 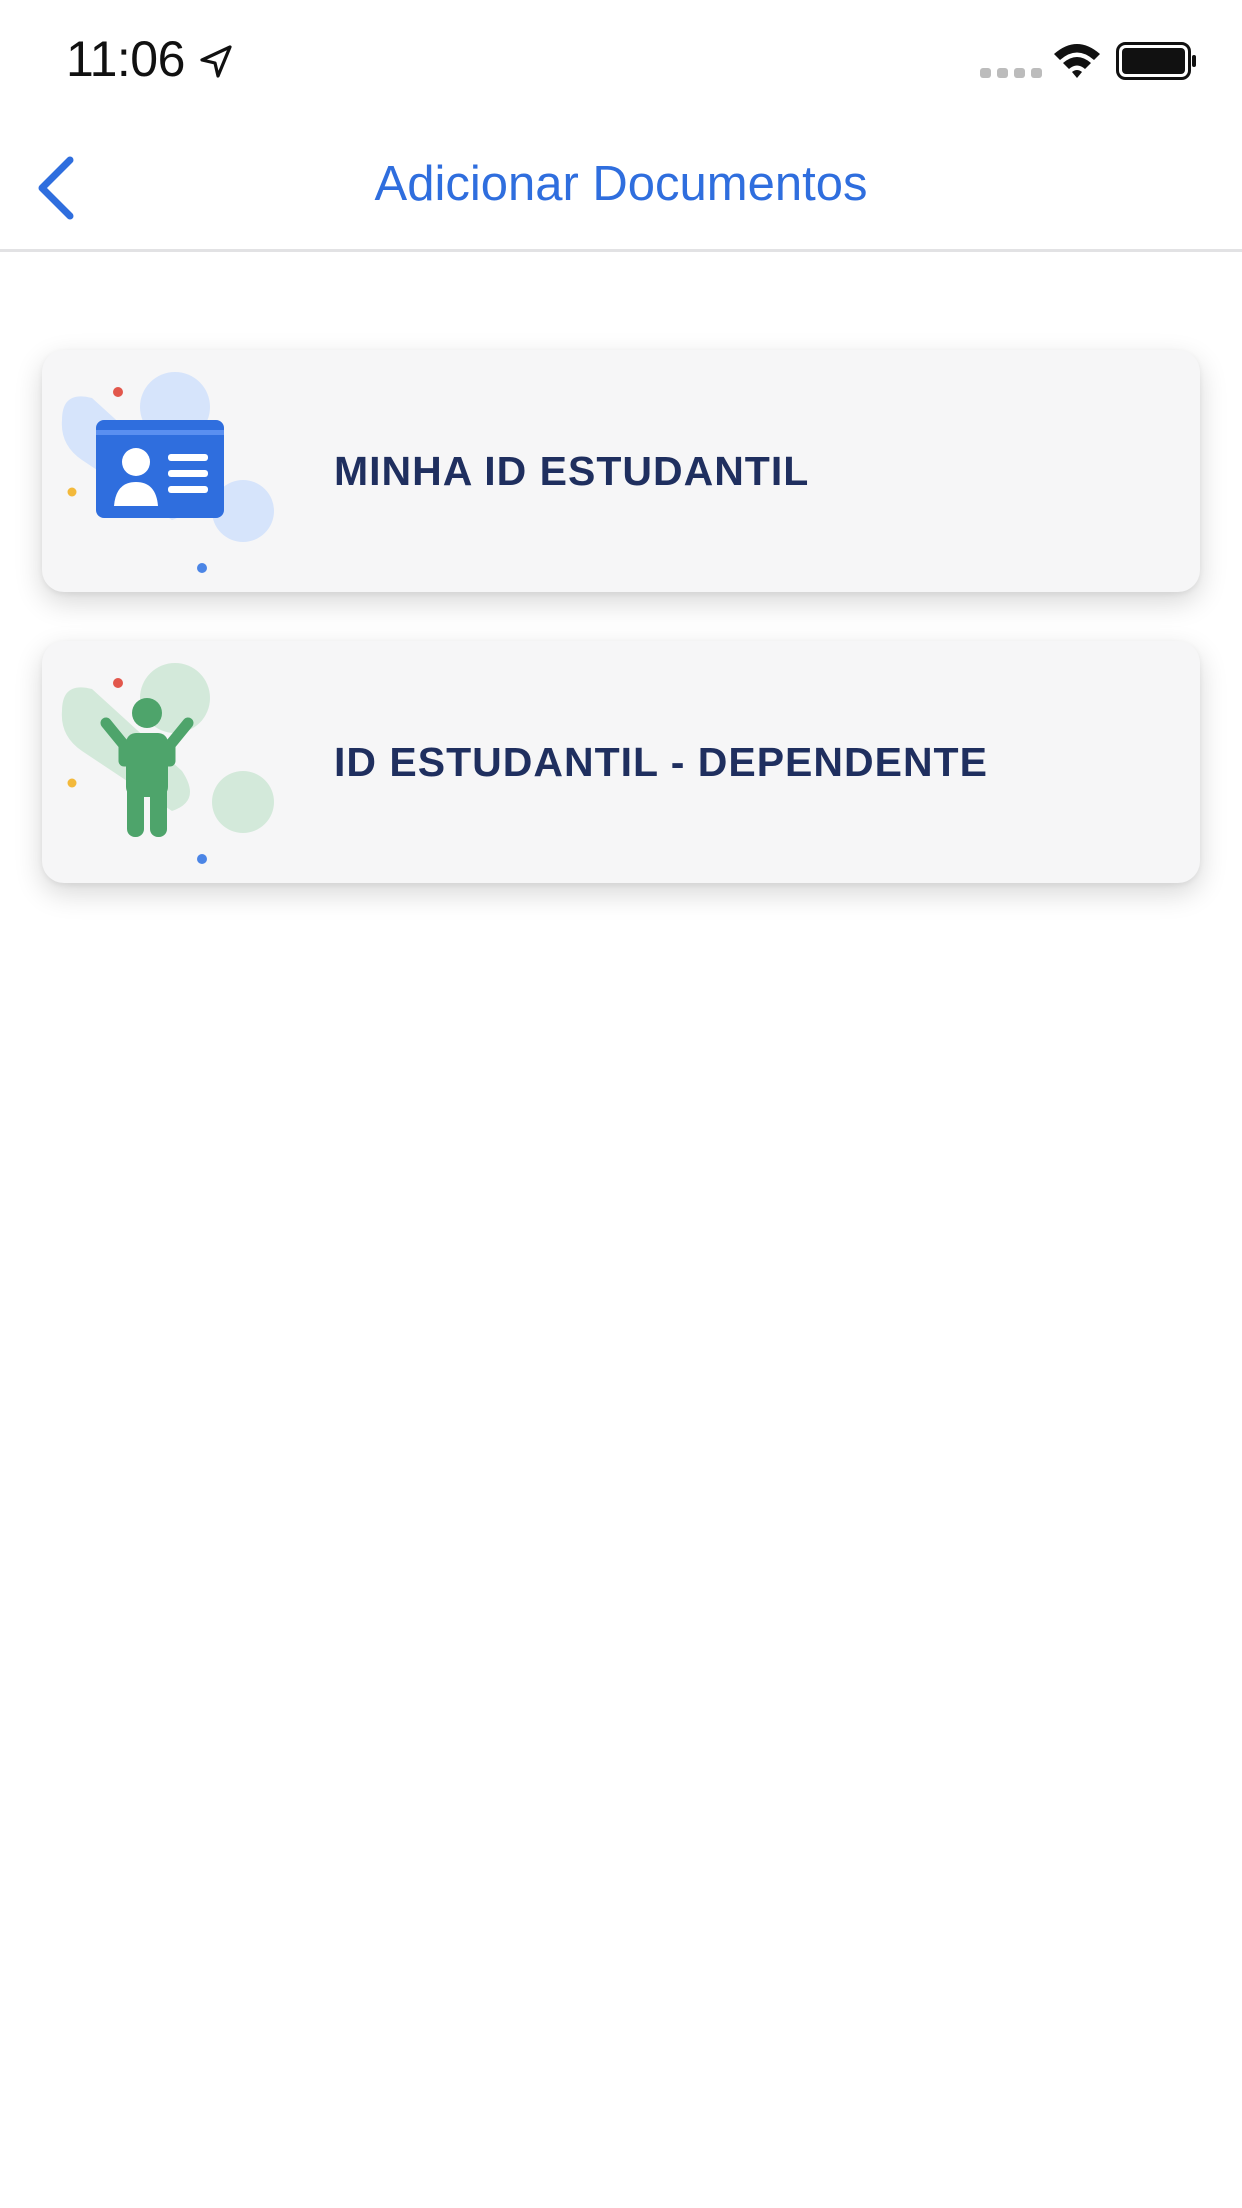 I want to click on wifi-icon, so click(x=1077, y=61).